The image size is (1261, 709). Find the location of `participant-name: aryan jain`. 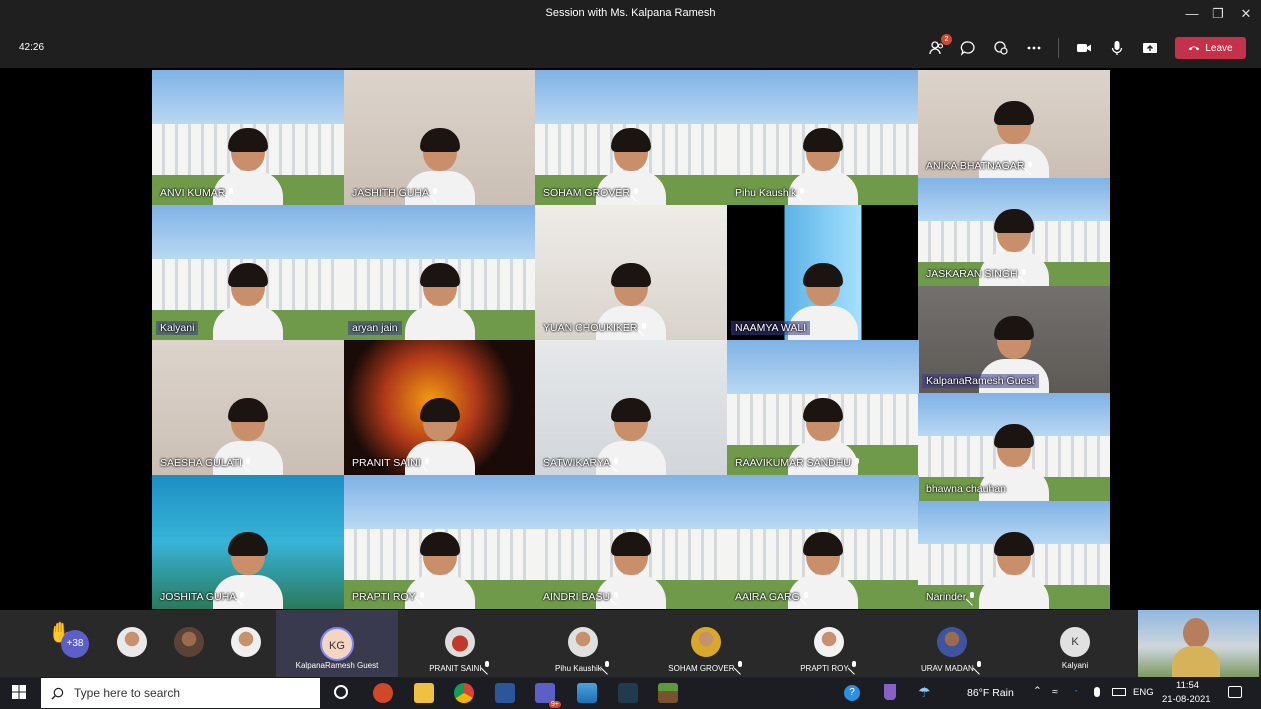

participant-name: aryan jain is located at coordinates (375, 328).